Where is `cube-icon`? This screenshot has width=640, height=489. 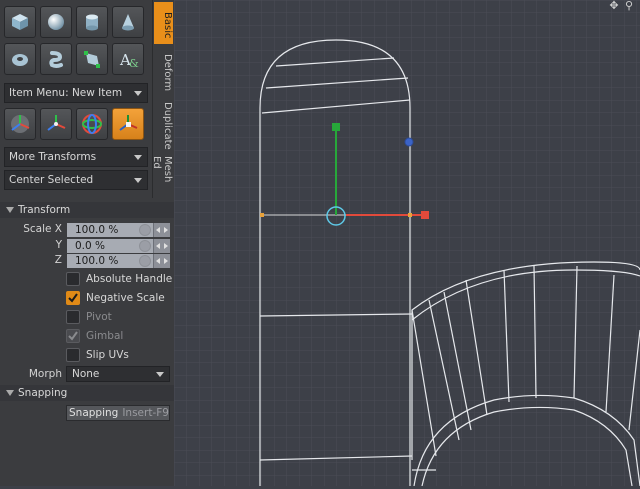 cube-icon is located at coordinates (20, 22).